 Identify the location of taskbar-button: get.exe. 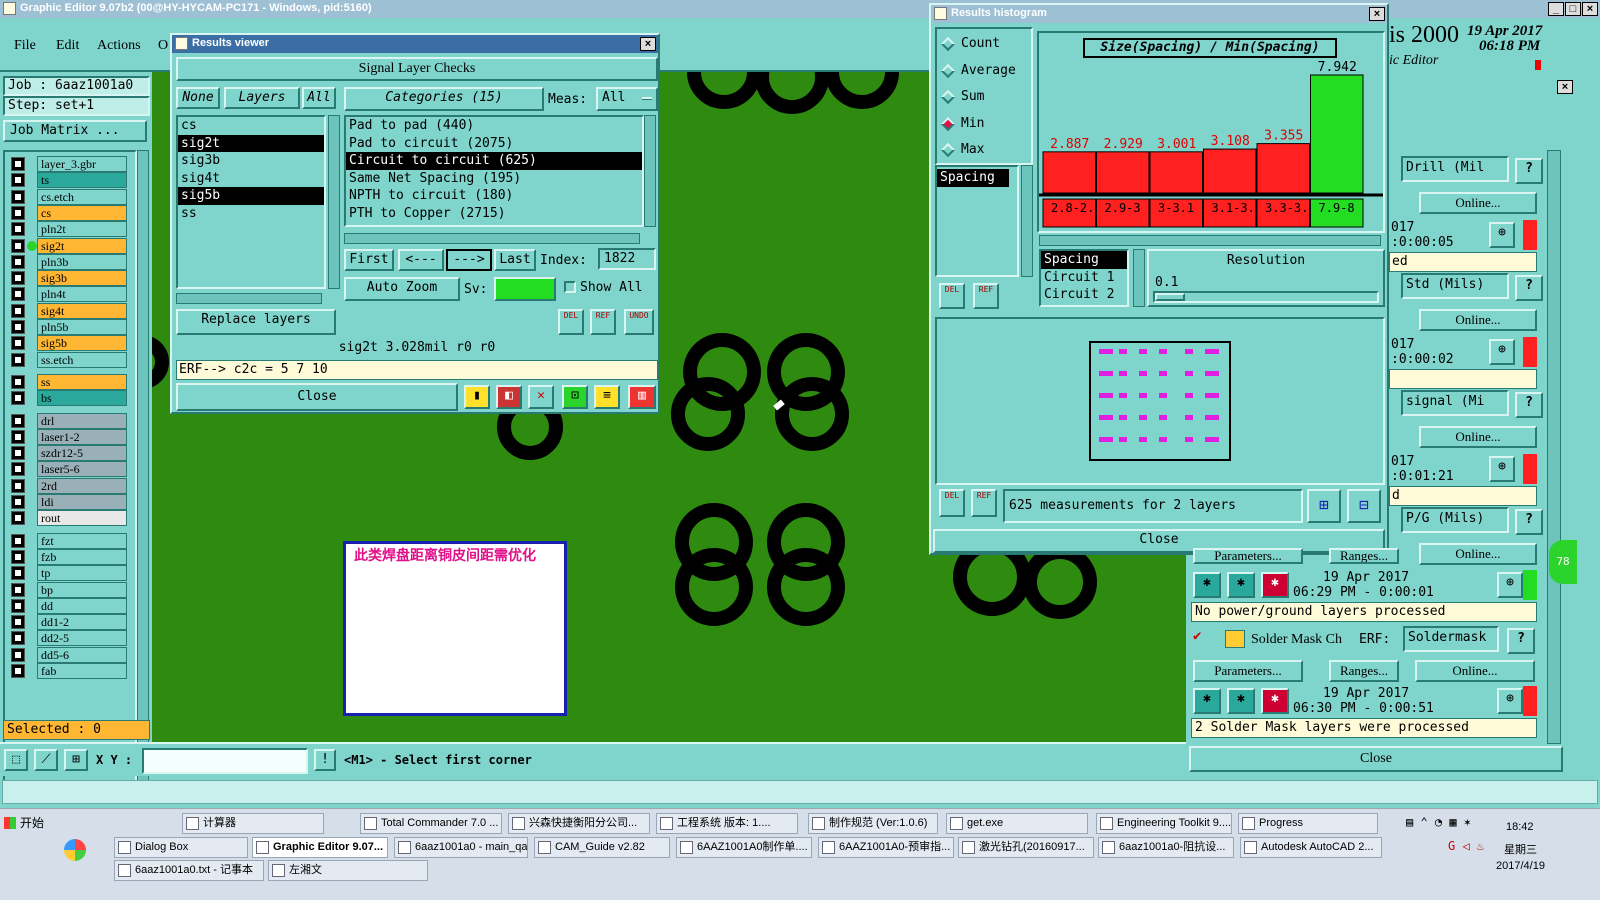
(1017, 823).